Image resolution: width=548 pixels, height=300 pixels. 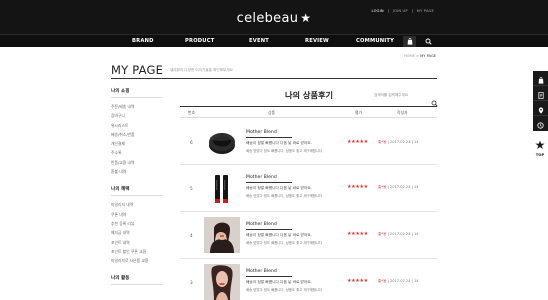 I want to click on review-number: 5, so click(x=191, y=188).